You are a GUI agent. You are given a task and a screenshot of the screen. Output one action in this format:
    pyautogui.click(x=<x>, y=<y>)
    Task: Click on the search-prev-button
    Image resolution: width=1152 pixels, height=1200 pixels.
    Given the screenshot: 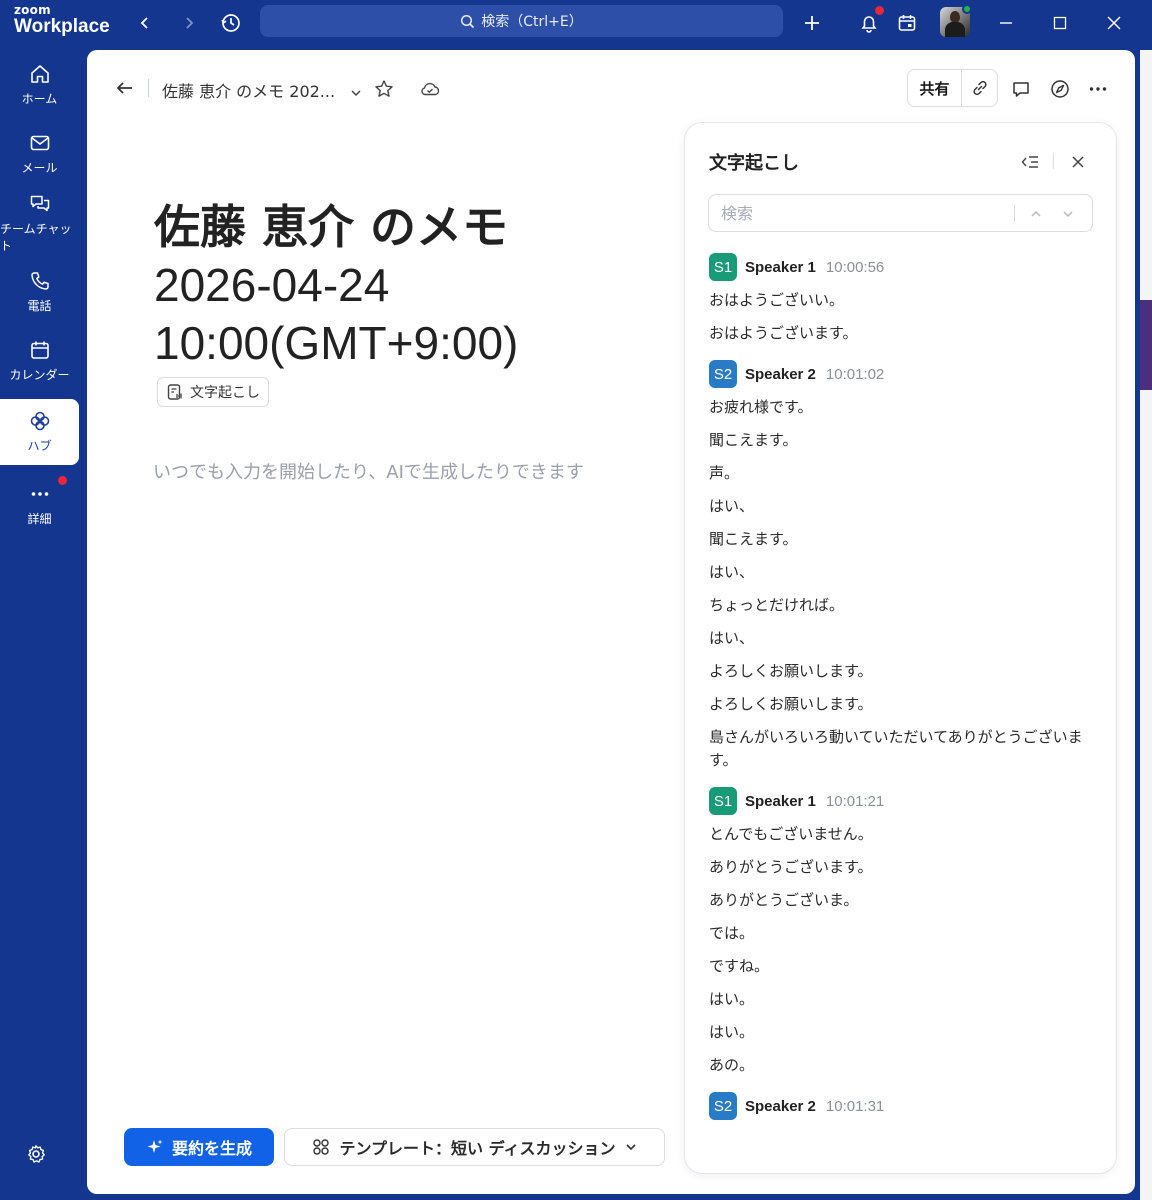 What is the action you would take?
    pyautogui.click(x=1036, y=214)
    